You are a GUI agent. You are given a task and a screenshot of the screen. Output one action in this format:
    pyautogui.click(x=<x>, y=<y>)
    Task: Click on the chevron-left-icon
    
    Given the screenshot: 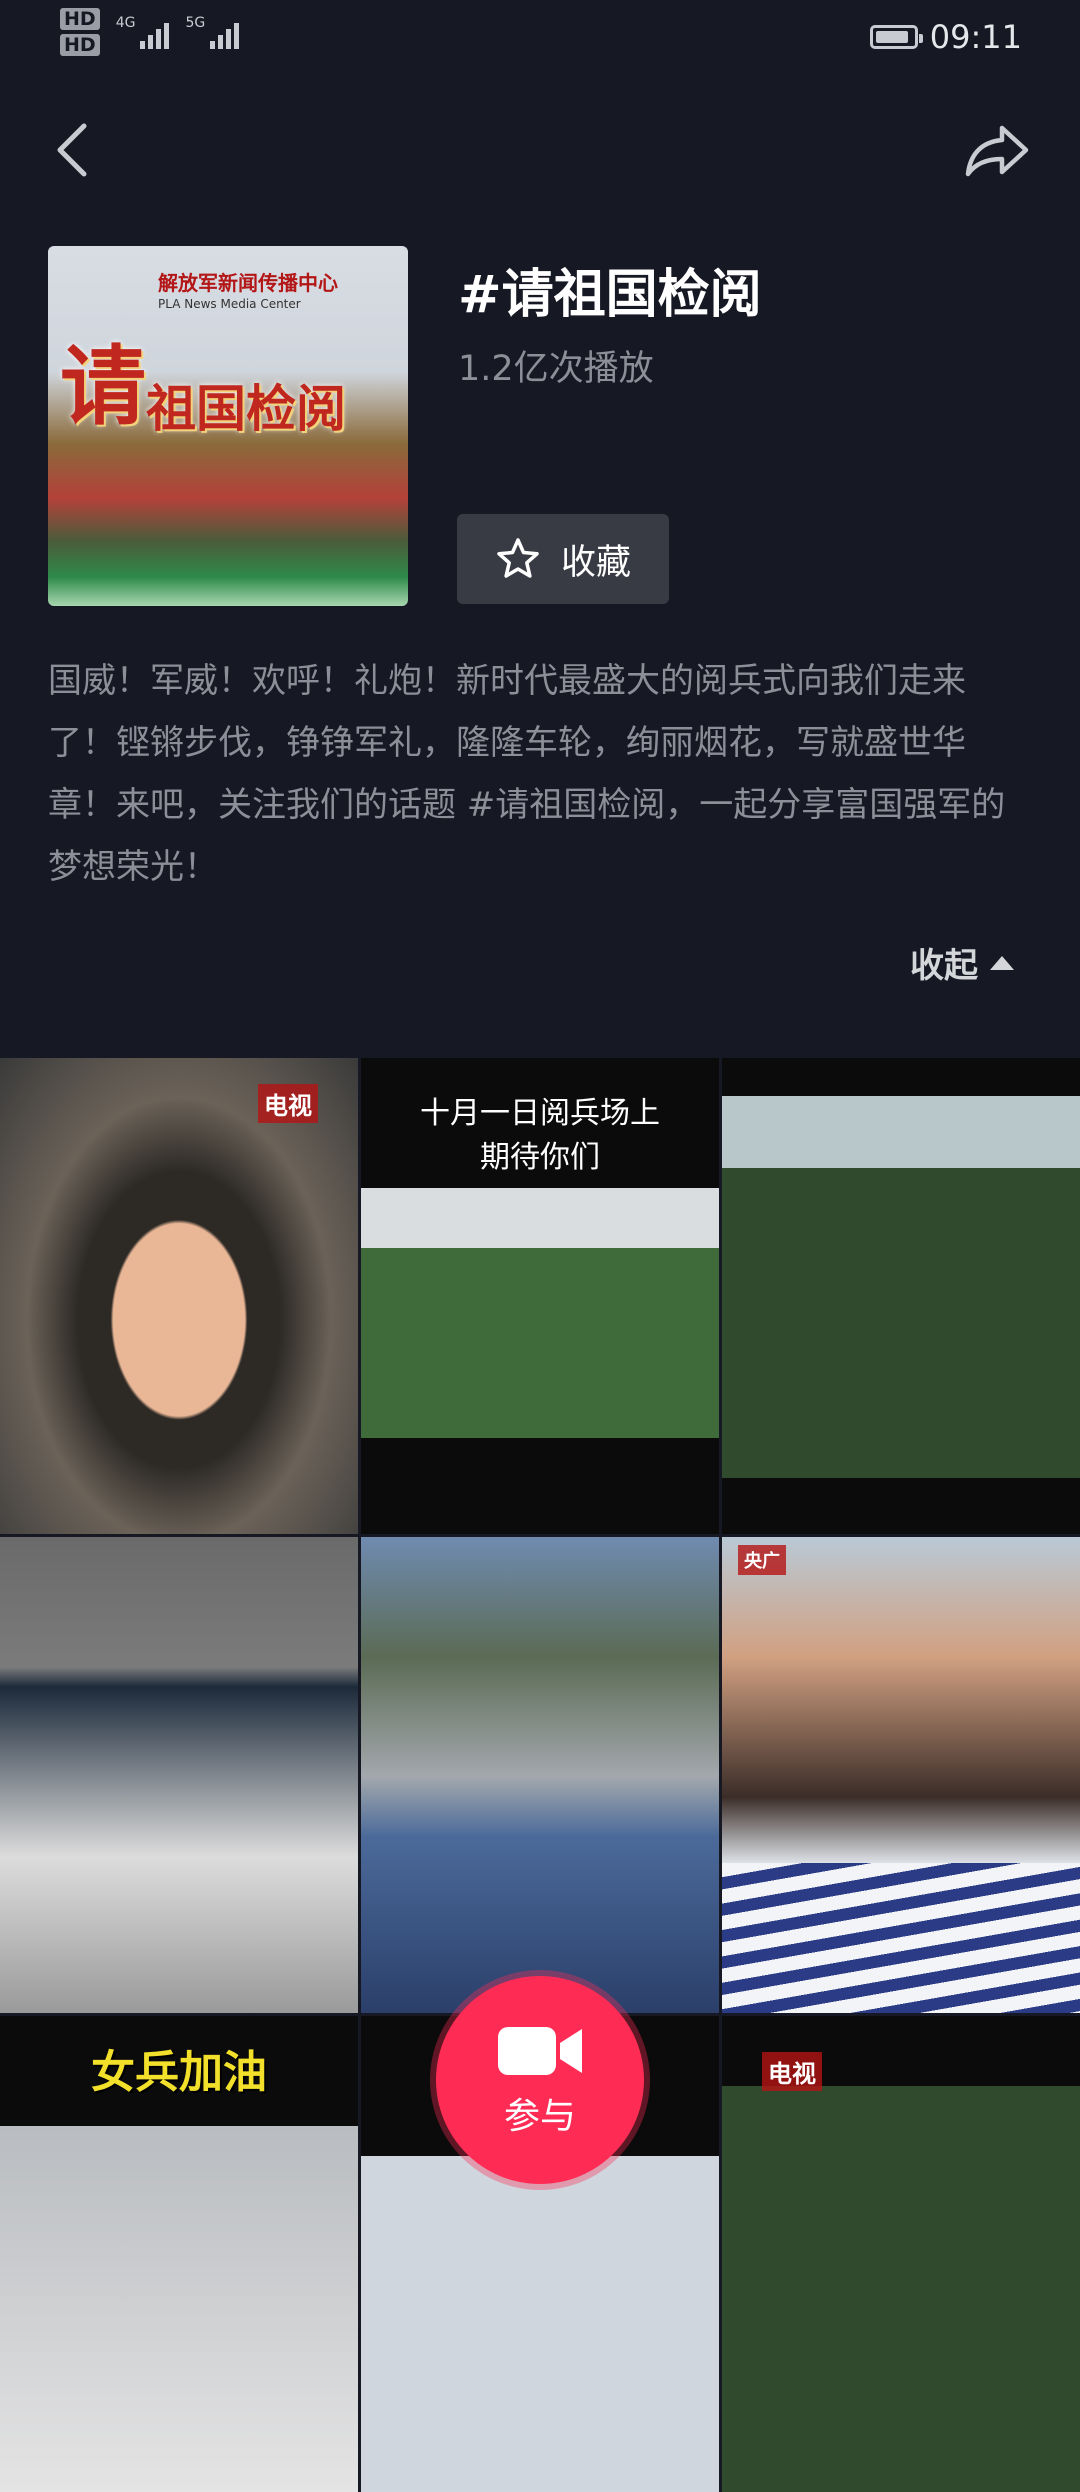 What is the action you would take?
    pyautogui.click(x=72, y=150)
    